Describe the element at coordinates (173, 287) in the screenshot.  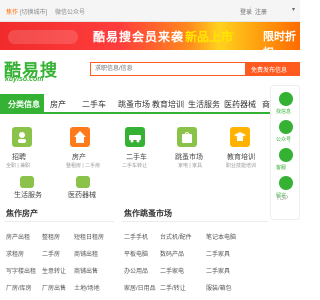
I see `list-link: 二手/转让` at that location.